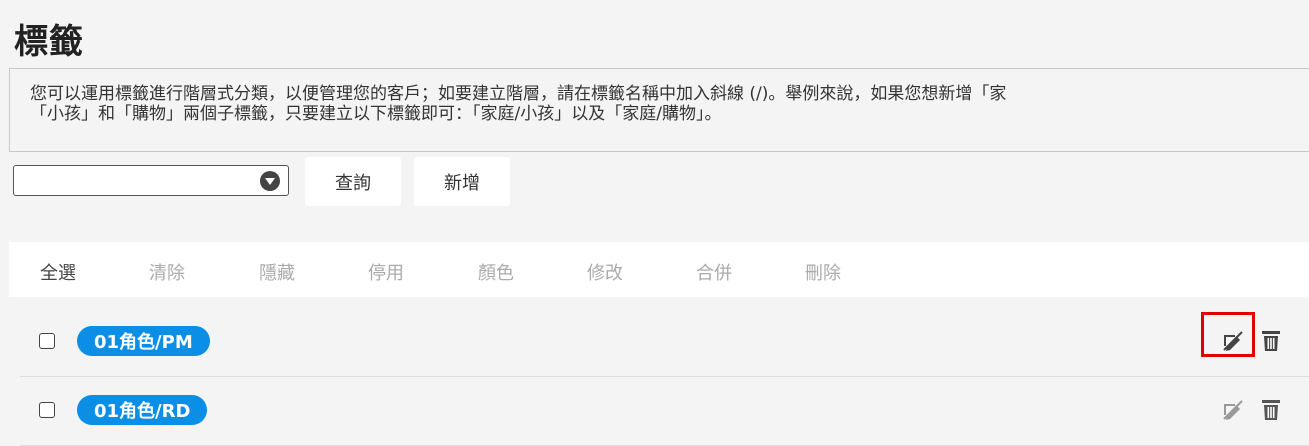 This screenshot has height=446, width=1309. What do you see at coordinates (605, 272) in the screenshot?
I see `modify-button: 修改` at bounding box center [605, 272].